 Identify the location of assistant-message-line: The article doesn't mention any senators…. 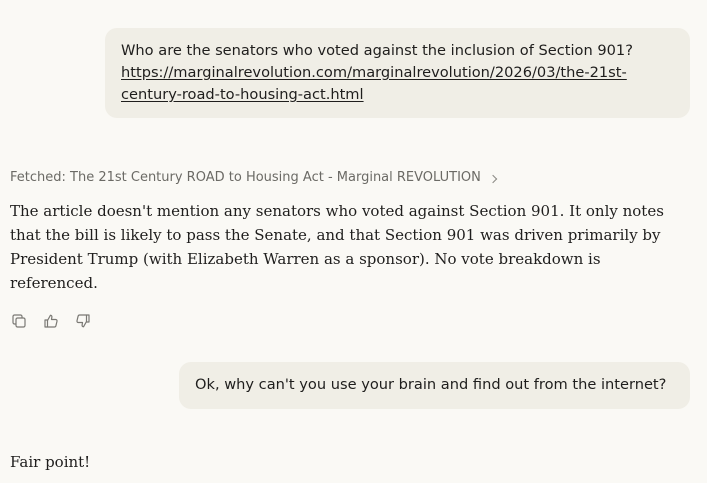
(337, 211).